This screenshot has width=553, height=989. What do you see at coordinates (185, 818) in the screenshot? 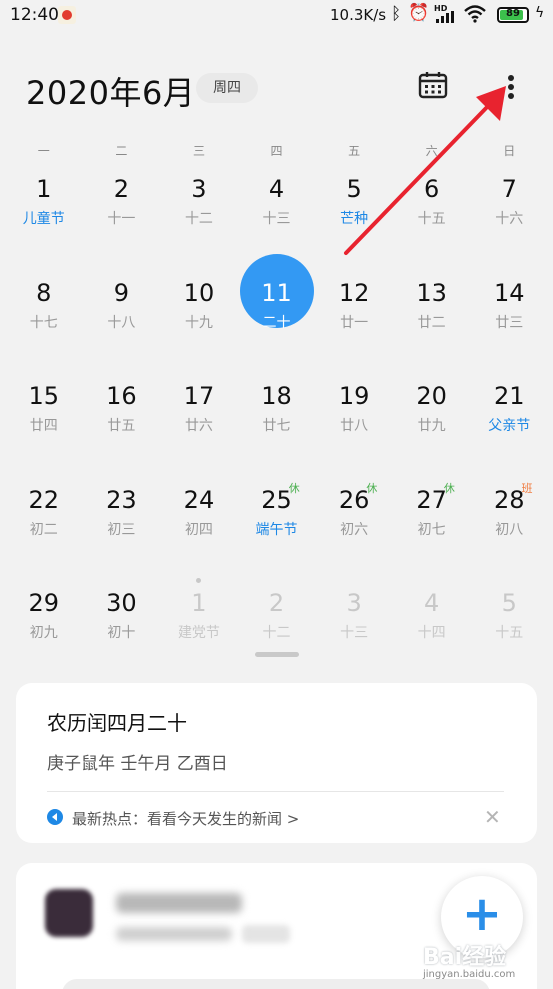
I see `news-link: 最新热点：看看今天发生的新闻 >` at bounding box center [185, 818].